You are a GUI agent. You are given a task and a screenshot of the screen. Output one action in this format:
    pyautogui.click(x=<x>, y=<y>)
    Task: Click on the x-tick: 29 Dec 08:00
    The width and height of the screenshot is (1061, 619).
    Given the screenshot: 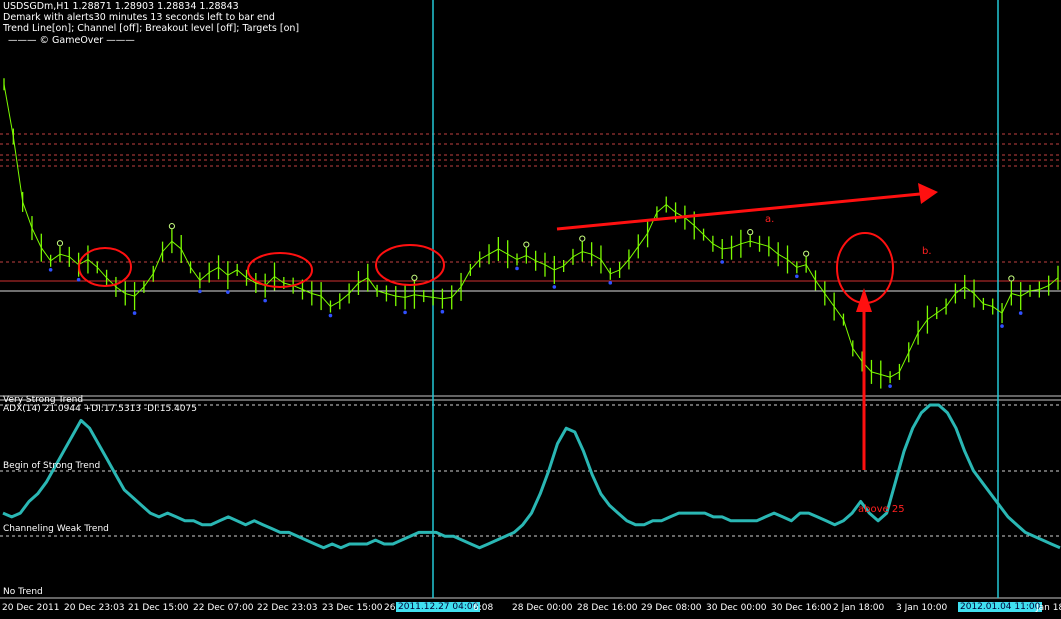 What is the action you would take?
    pyautogui.click(x=671, y=608)
    